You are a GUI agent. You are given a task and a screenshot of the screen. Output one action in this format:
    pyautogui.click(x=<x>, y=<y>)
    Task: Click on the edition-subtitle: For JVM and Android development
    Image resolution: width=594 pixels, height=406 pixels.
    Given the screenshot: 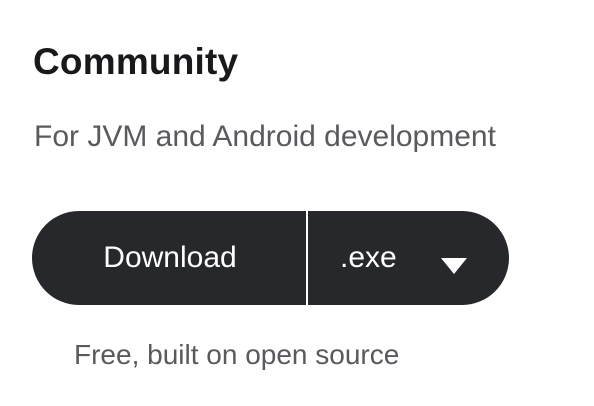 What is the action you would take?
    pyautogui.click(x=265, y=136)
    